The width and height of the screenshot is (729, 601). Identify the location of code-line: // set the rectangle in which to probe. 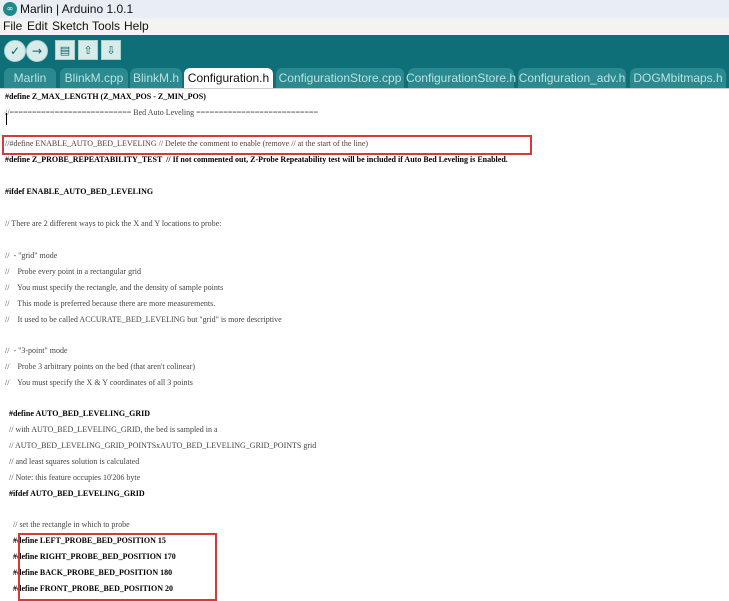
(67, 524).